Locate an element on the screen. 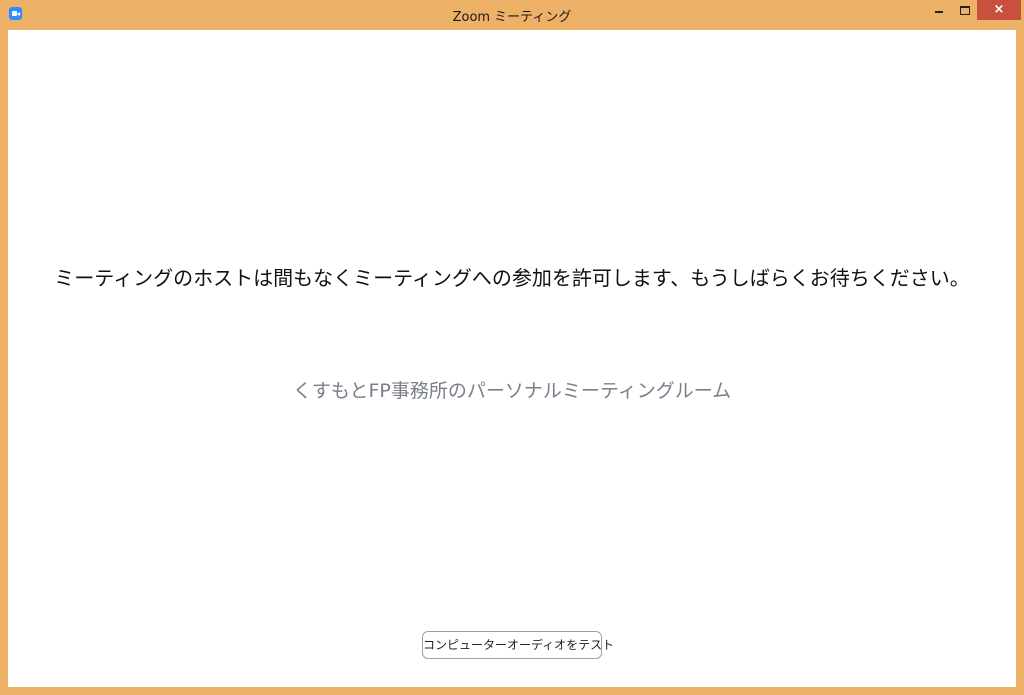  meeting-room-name: くすもとFP事務所のパーソナルミーティングルーム is located at coordinates (512, 391).